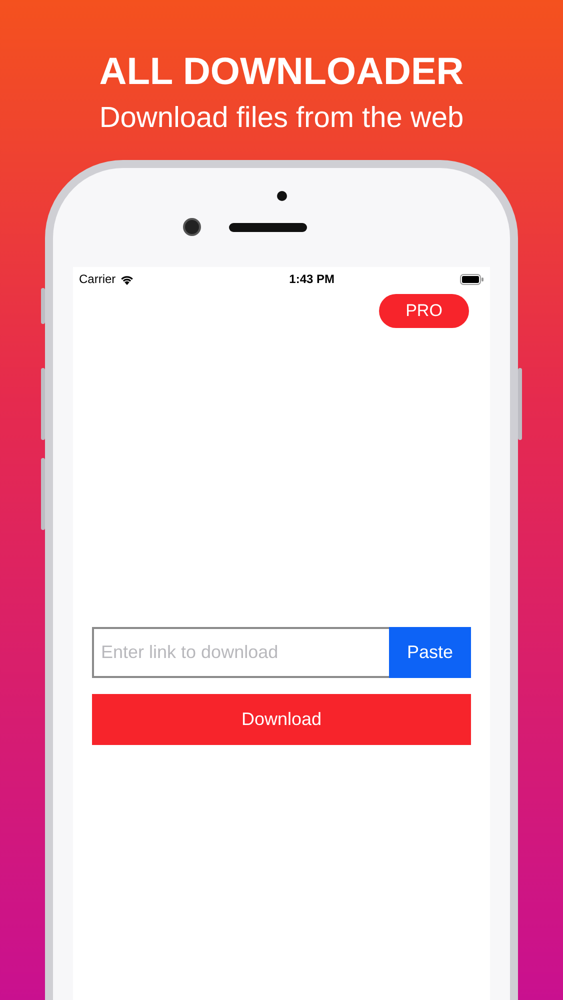 This screenshot has width=563, height=1000. What do you see at coordinates (281, 719) in the screenshot?
I see `download-button: Download` at bounding box center [281, 719].